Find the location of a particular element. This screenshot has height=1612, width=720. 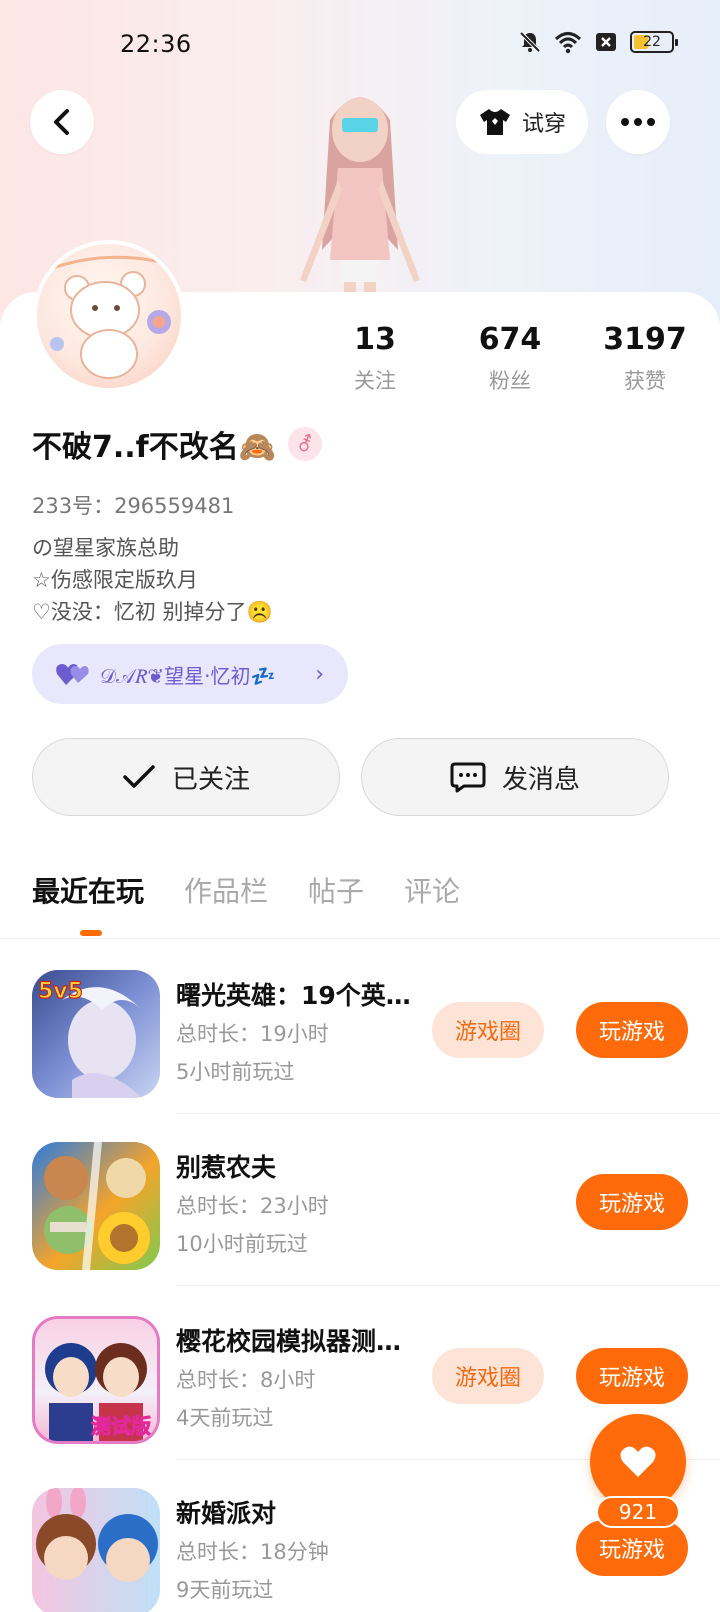

followed-button: 已关注 is located at coordinates (186, 777).